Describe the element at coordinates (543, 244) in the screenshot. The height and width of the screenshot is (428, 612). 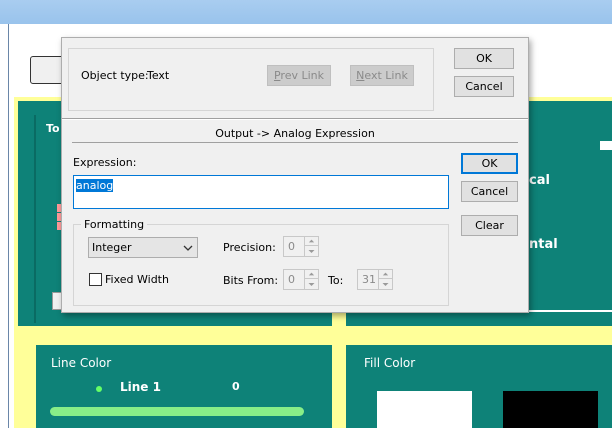
I see `panel-right-text-2: ntal` at that location.